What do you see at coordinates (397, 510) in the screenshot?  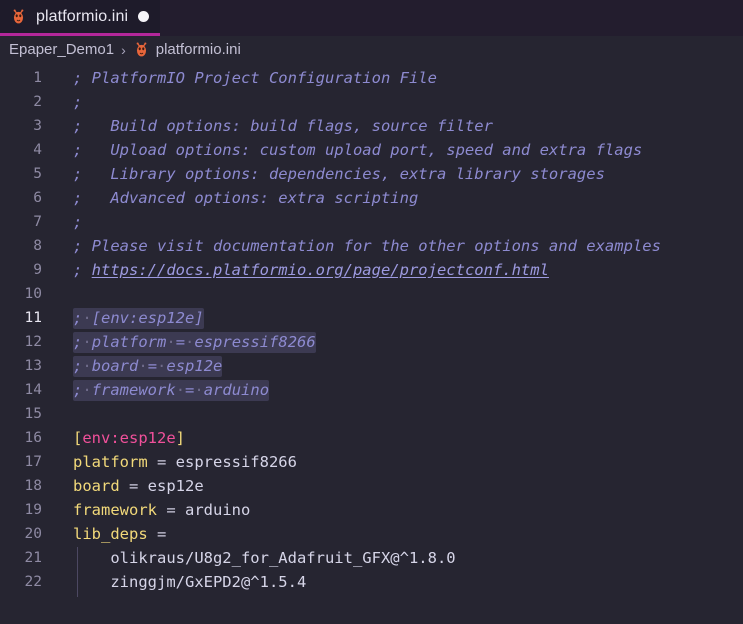 I see `line-content: framework = arduino` at bounding box center [397, 510].